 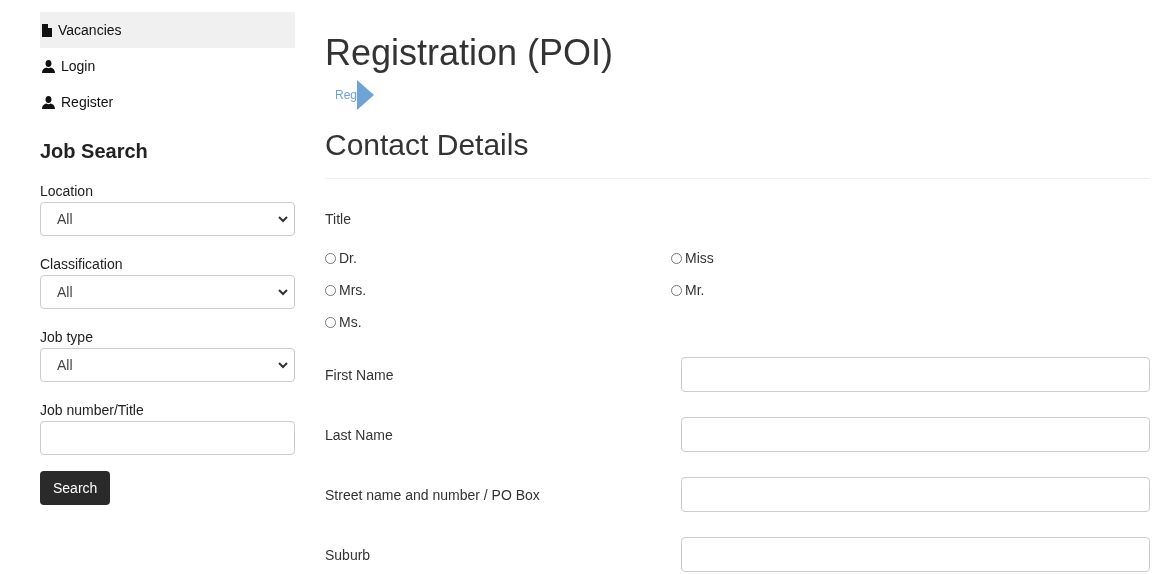 What do you see at coordinates (67, 191) in the screenshot?
I see `filter-label: Location` at bounding box center [67, 191].